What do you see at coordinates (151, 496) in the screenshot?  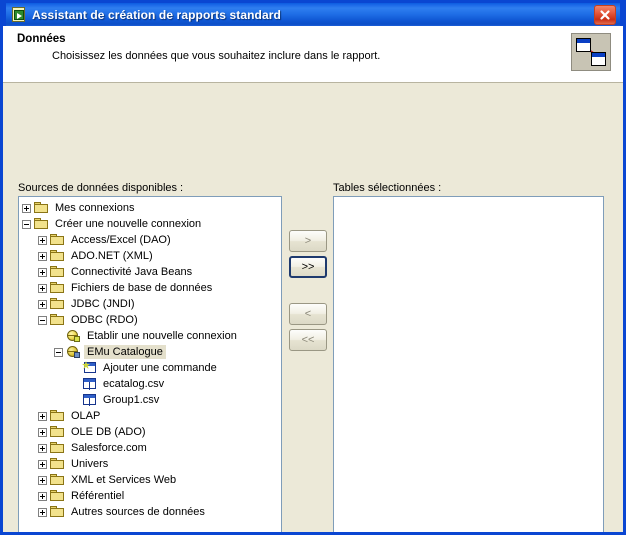 I see `tree-item: Référentiel` at bounding box center [151, 496].